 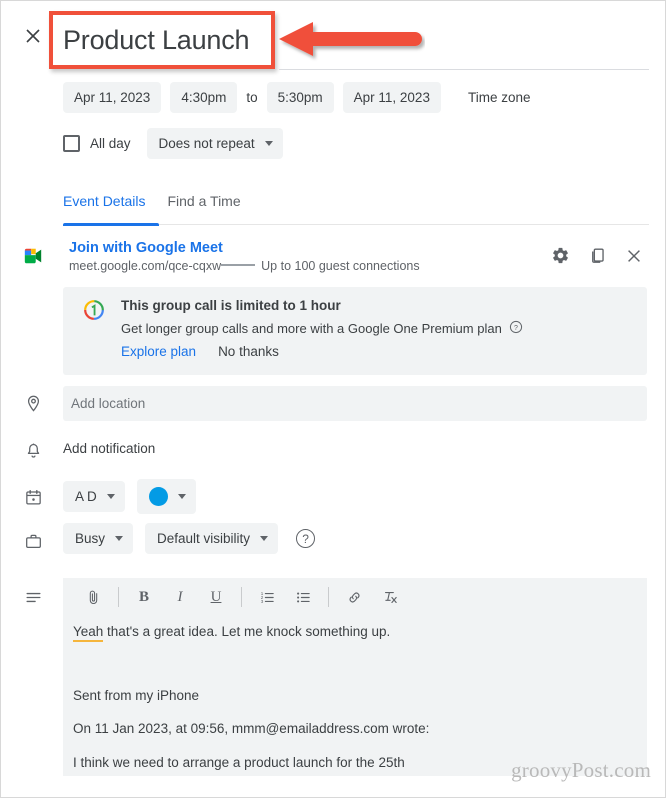 I want to click on all-day-checkbox, so click(x=71, y=143).